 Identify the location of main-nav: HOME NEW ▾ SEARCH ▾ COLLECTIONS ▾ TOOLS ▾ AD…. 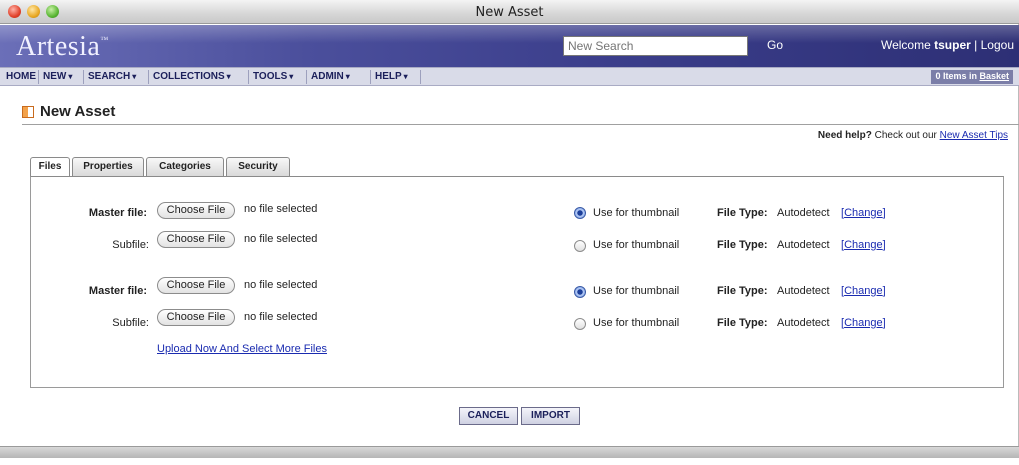
(509, 76).